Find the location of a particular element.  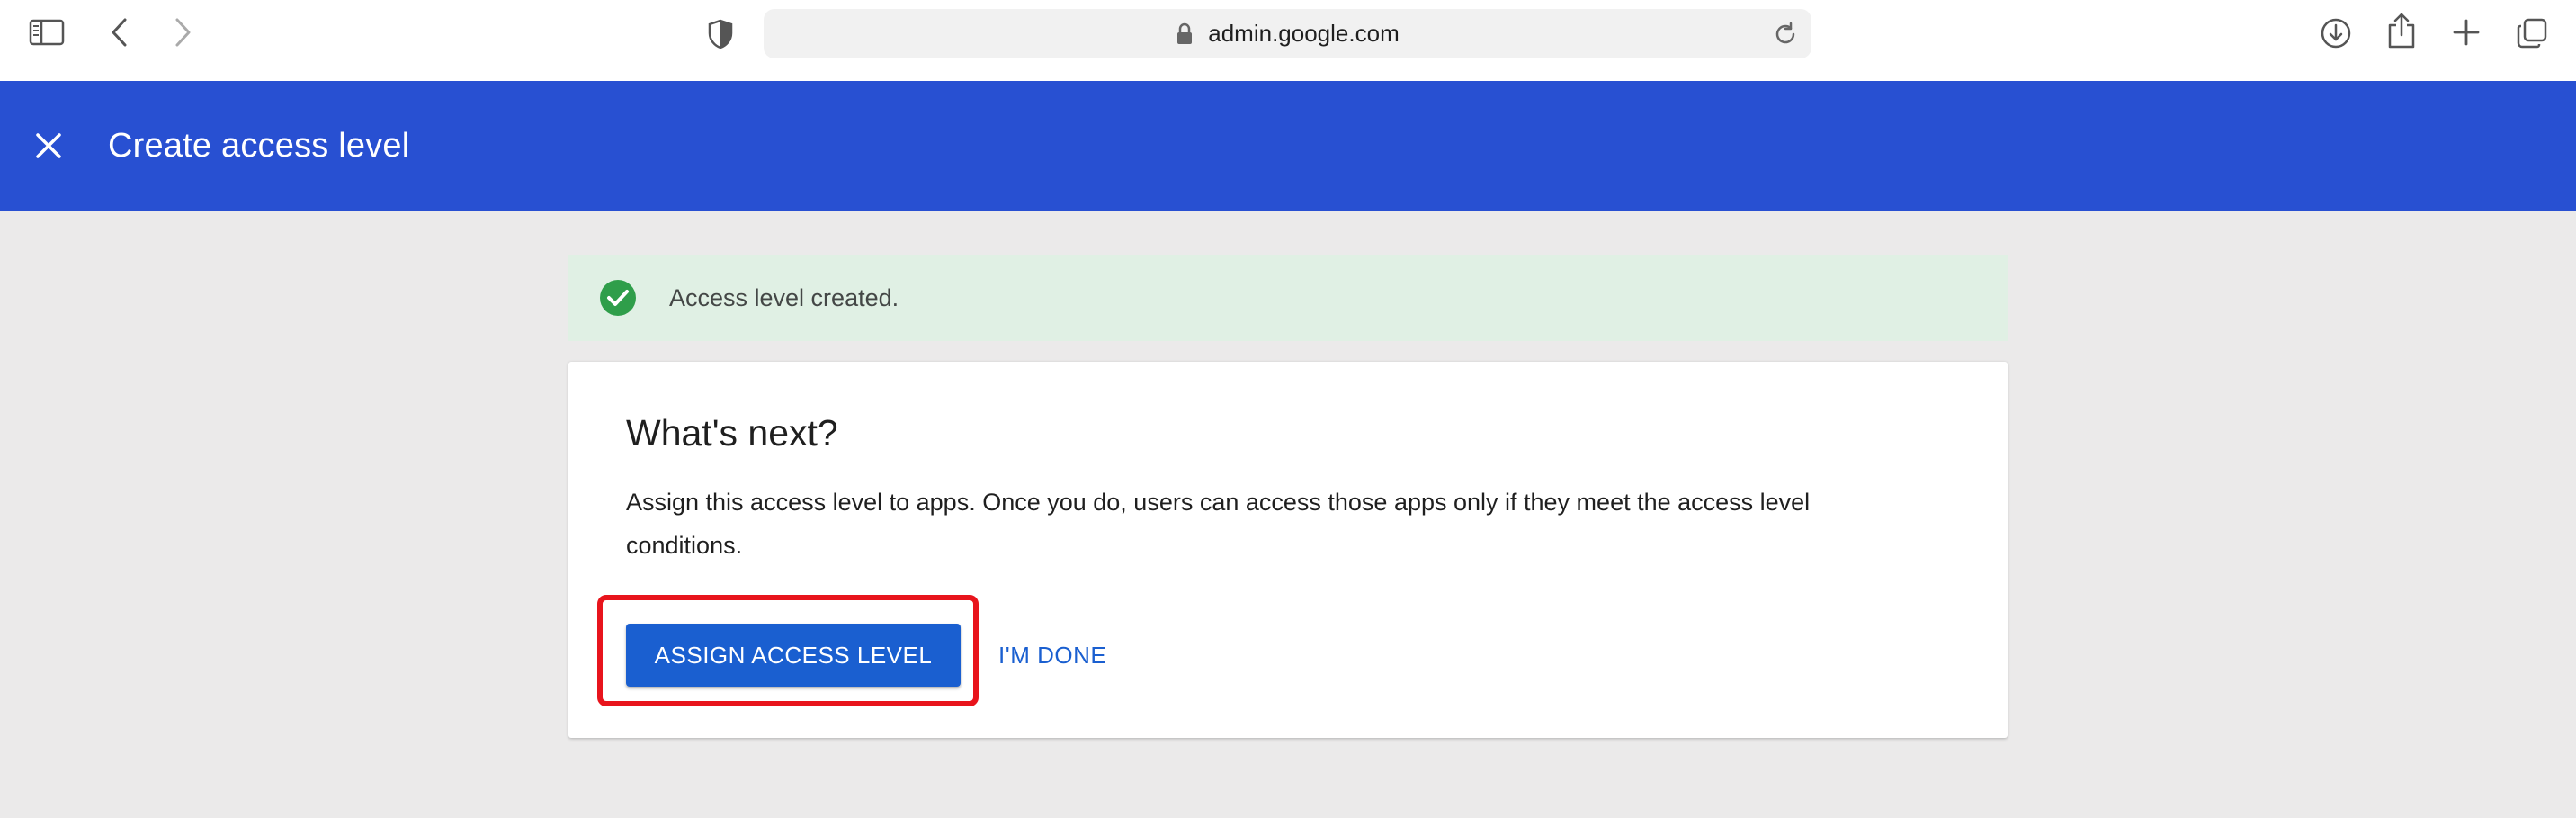

check-circle-icon is located at coordinates (618, 298).